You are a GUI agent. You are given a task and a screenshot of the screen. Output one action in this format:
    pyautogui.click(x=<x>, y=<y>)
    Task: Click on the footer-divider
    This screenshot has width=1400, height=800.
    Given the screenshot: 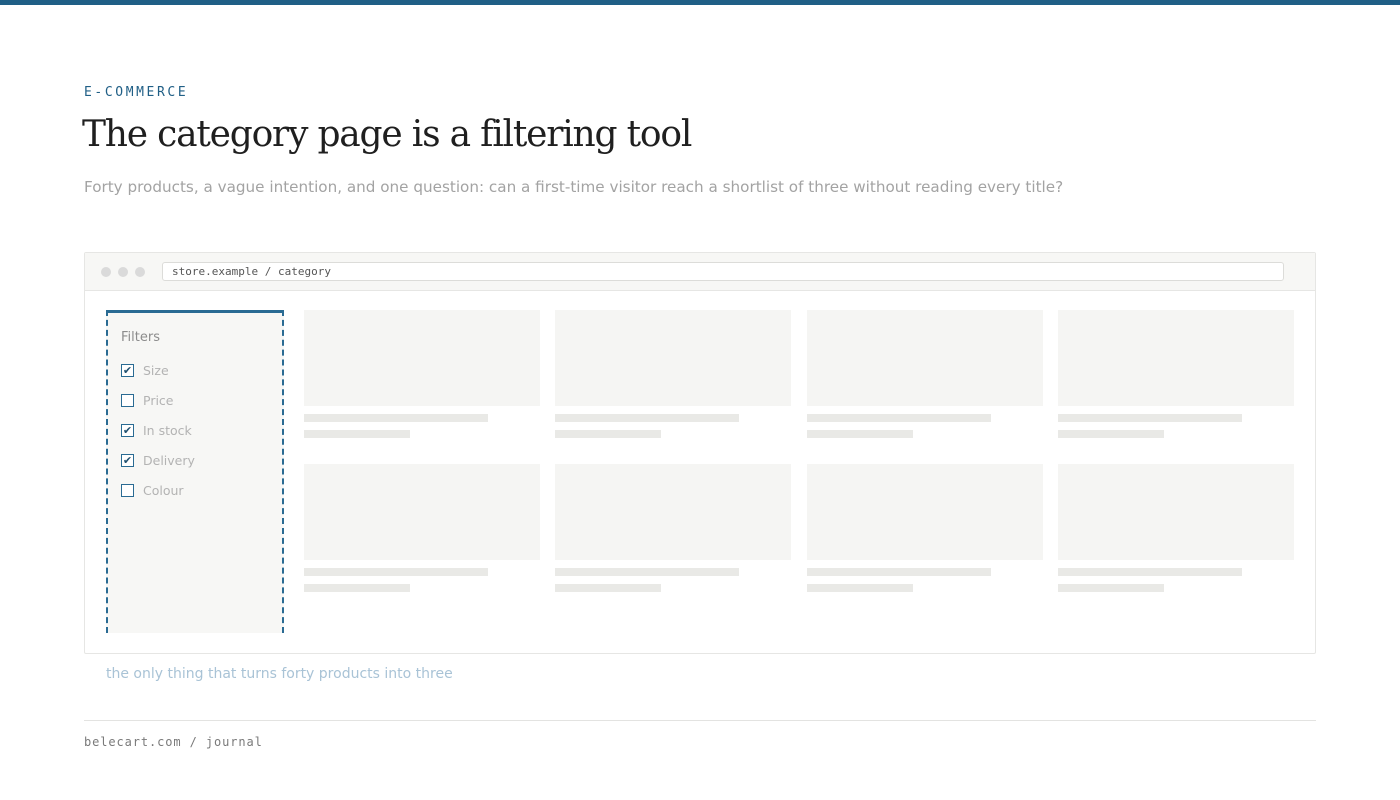 What is the action you would take?
    pyautogui.click(x=700, y=720)
    